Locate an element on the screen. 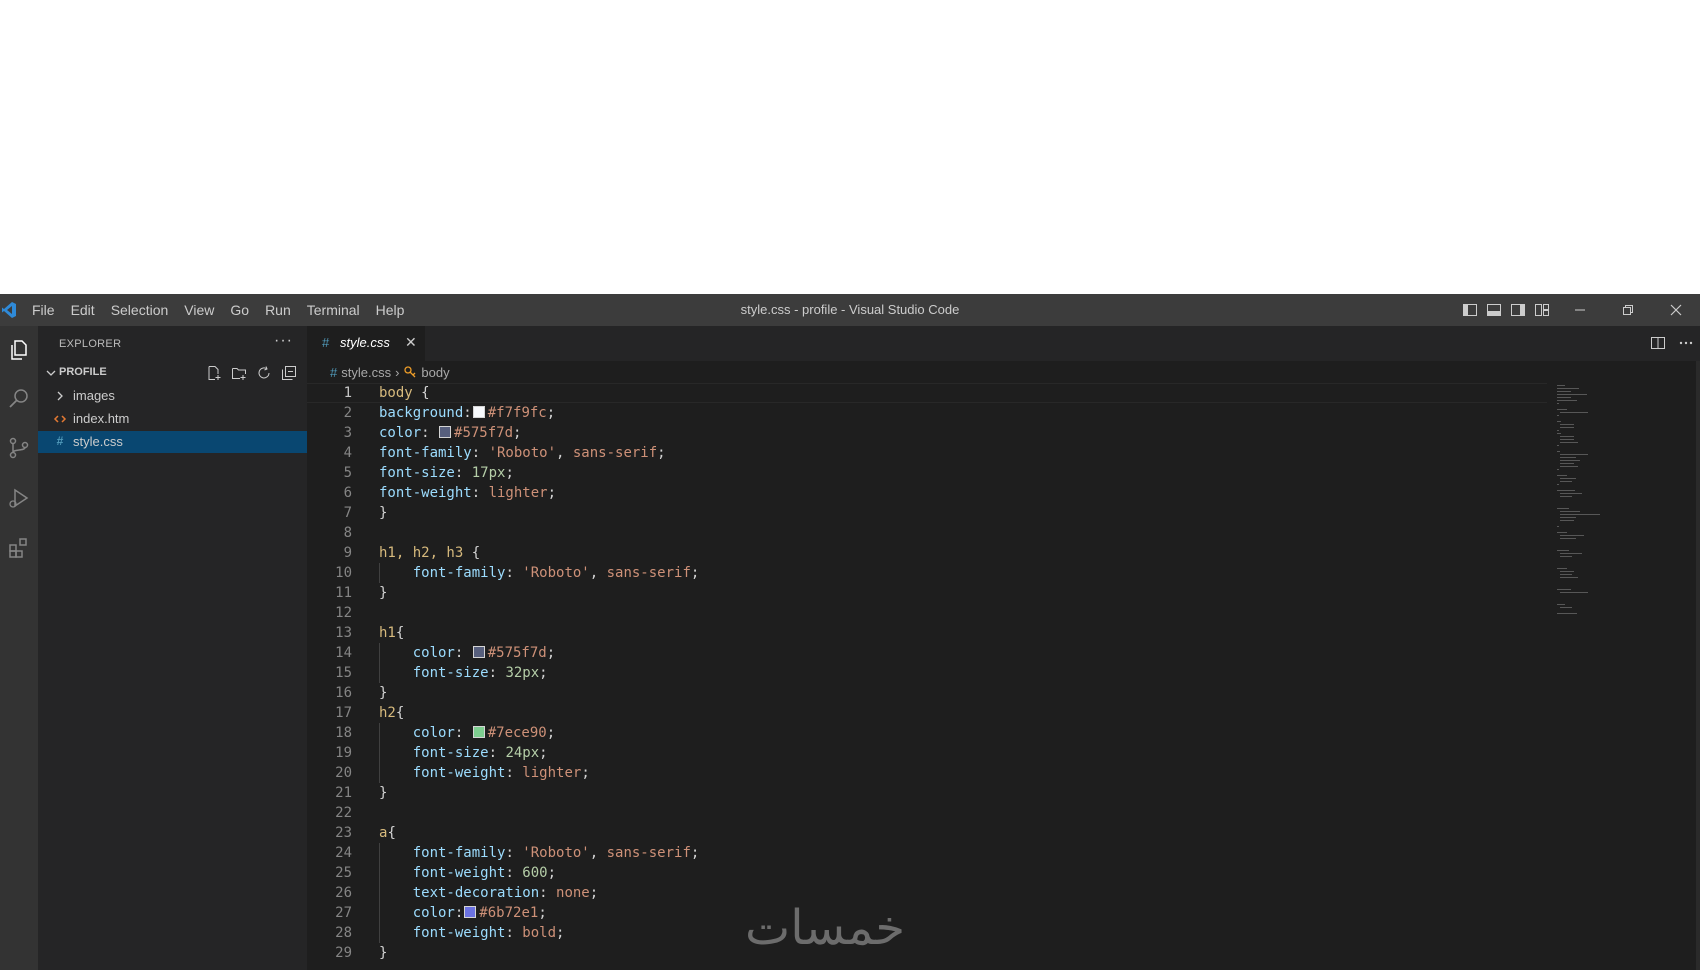  code-line: 5 font-size: 17px; is located at coordinates (927, 473).